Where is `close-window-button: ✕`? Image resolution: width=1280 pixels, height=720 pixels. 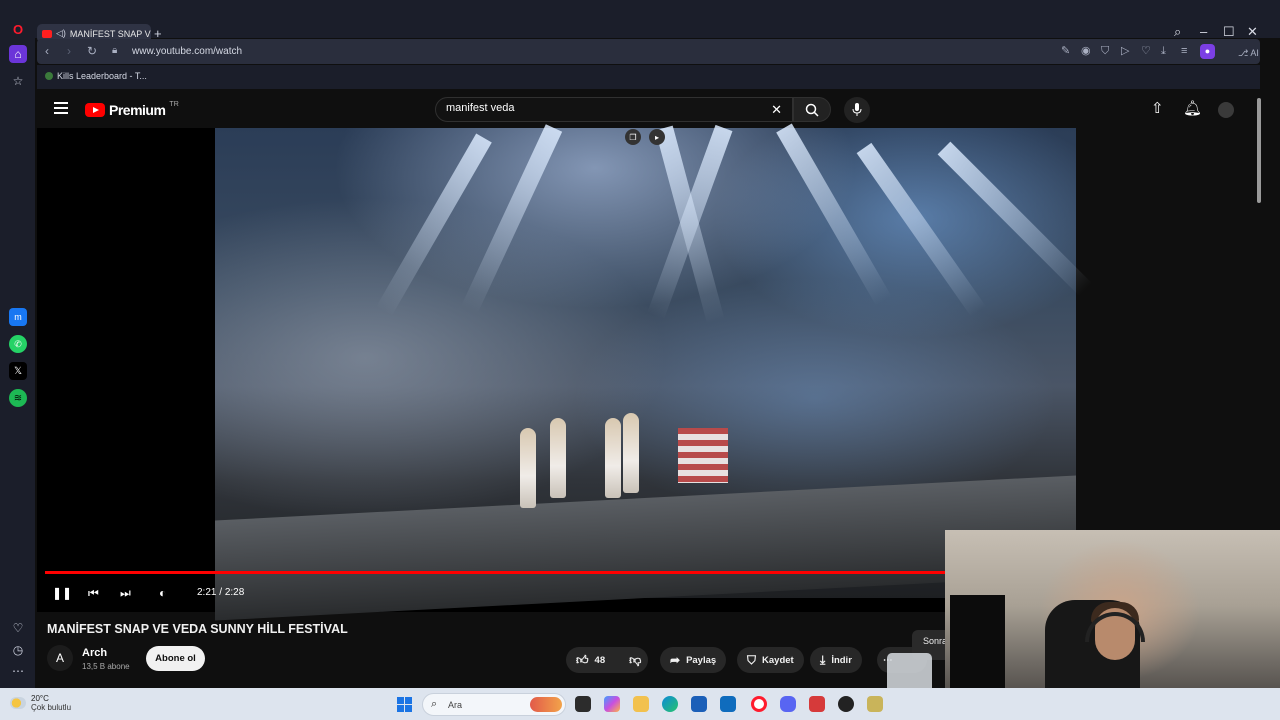
close-window-button: ✕ is located at coordinates (1252, 32).